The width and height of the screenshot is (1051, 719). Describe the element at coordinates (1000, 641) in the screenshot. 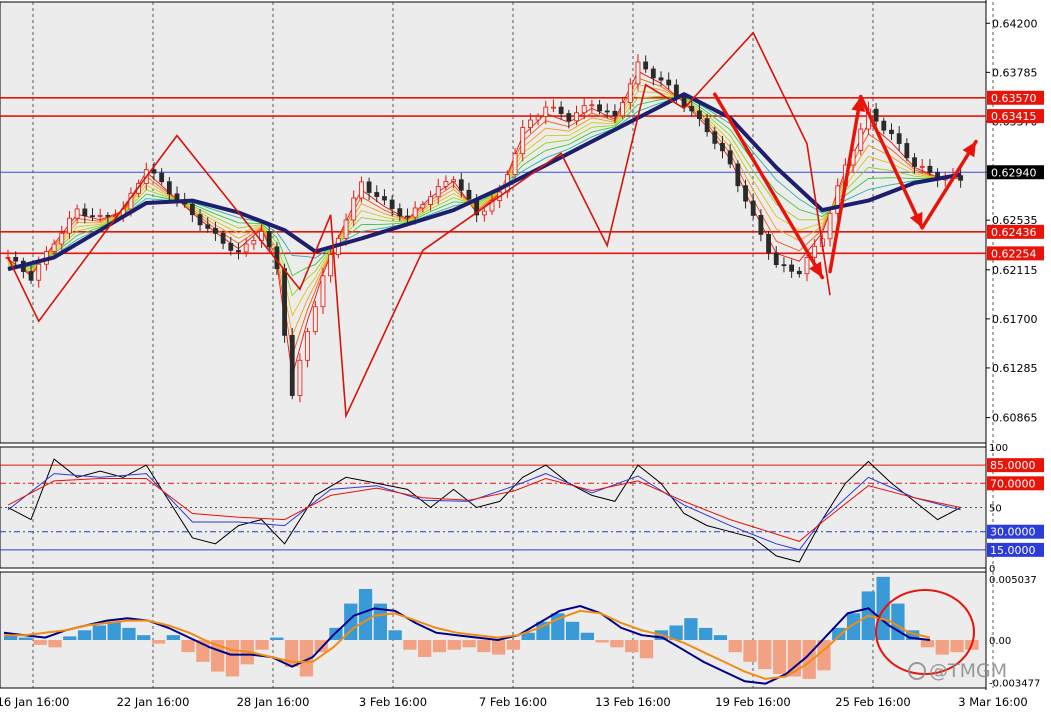

I see `macd-tick-label: 0.00` at that location.